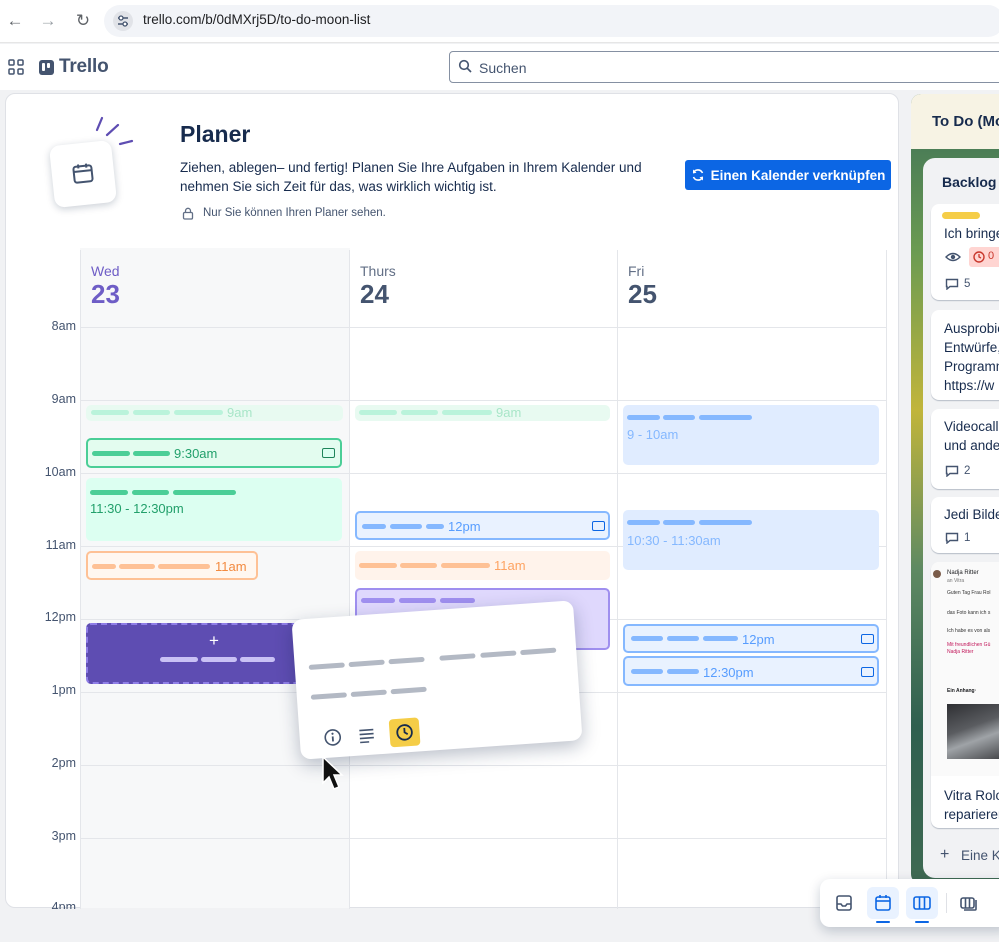  What do you see at coordinates (971, 795) in the screenshot?
I see `card-line: Vitra Rolo` at bounding box center [971, 795].